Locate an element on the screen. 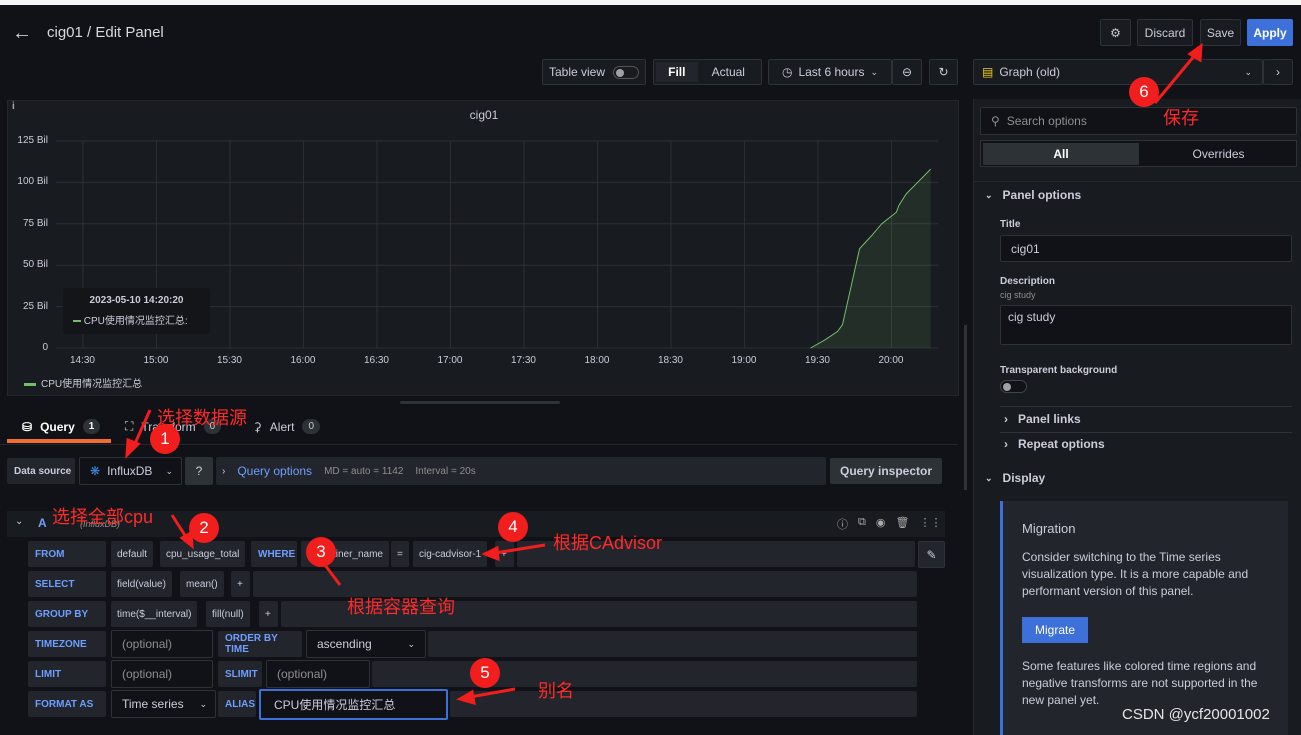 The width and height of the screenshot is (1301, 735). annotation-text: 根据容器查询 is located at coordinates (401, 607).